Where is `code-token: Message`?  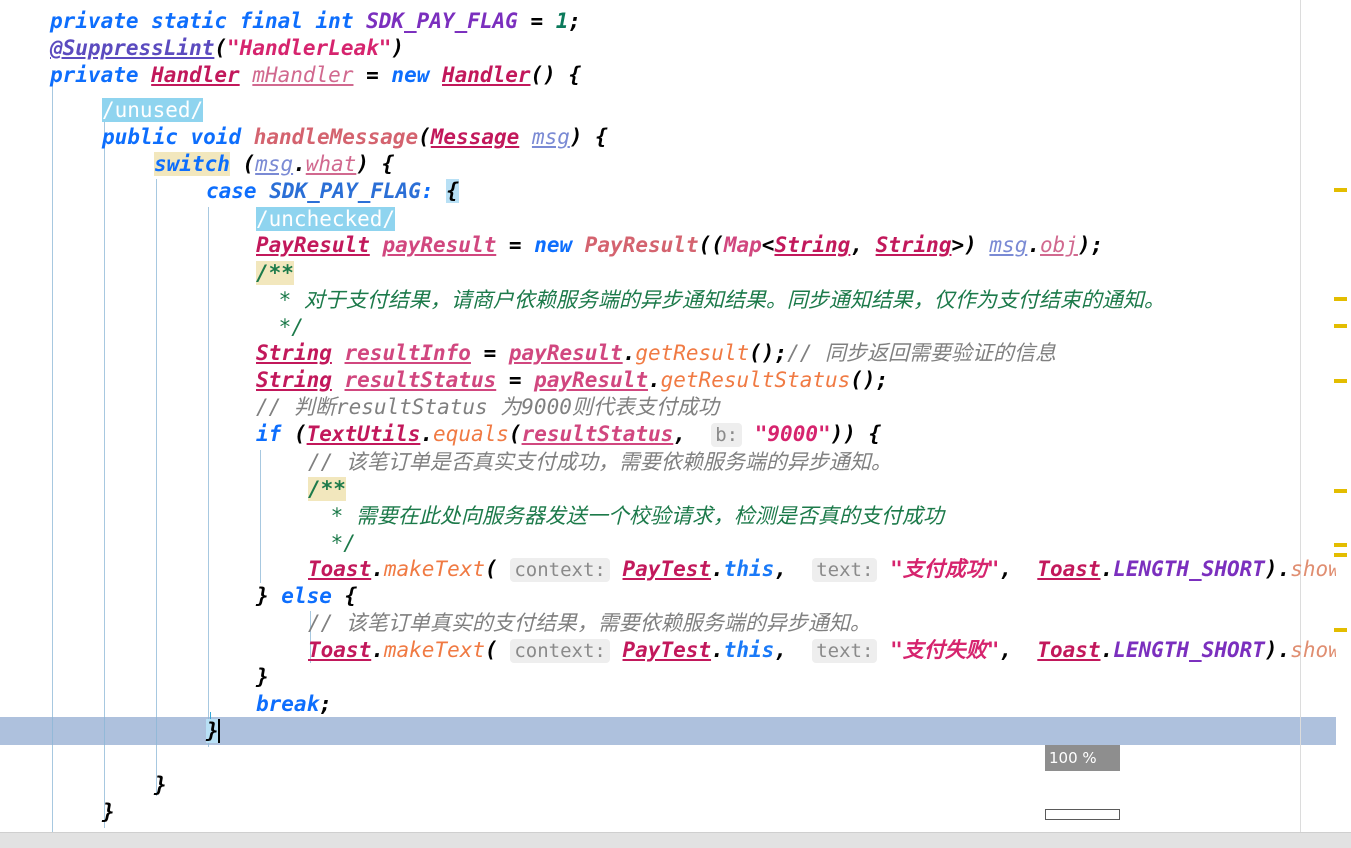 code-token: Message is located at coordinates (475, 137).